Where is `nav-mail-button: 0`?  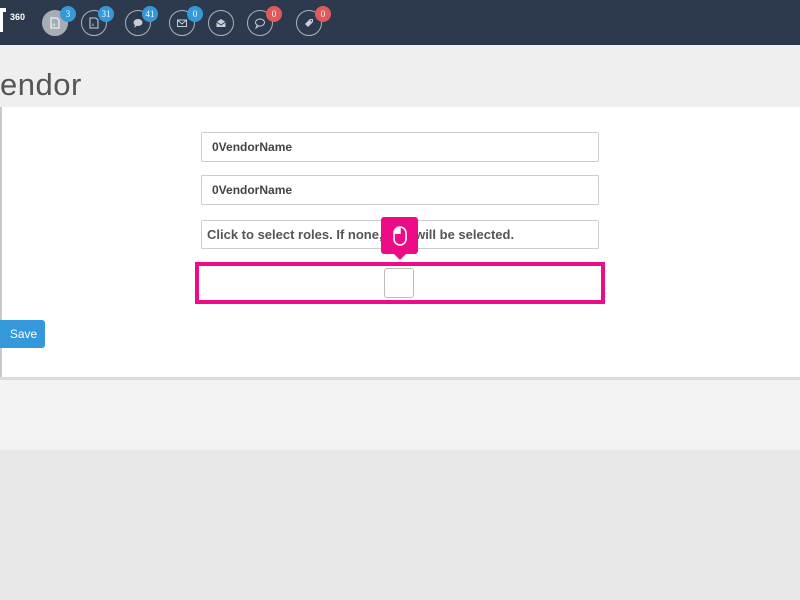 nav-mail-button: 0 is located at coordinates (186, 21).